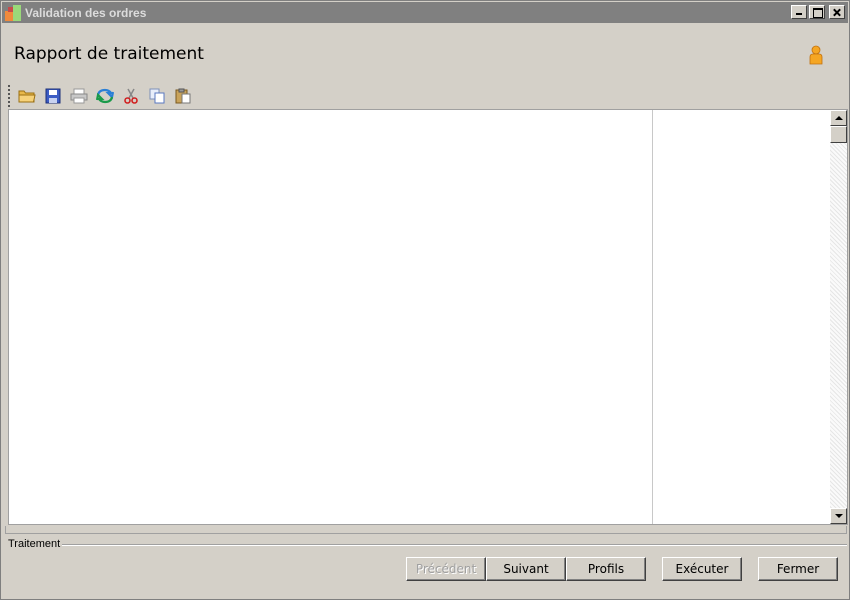 This screenshot has height=600, width=850. I want to click on horizontal-strip, so click(426, 530).